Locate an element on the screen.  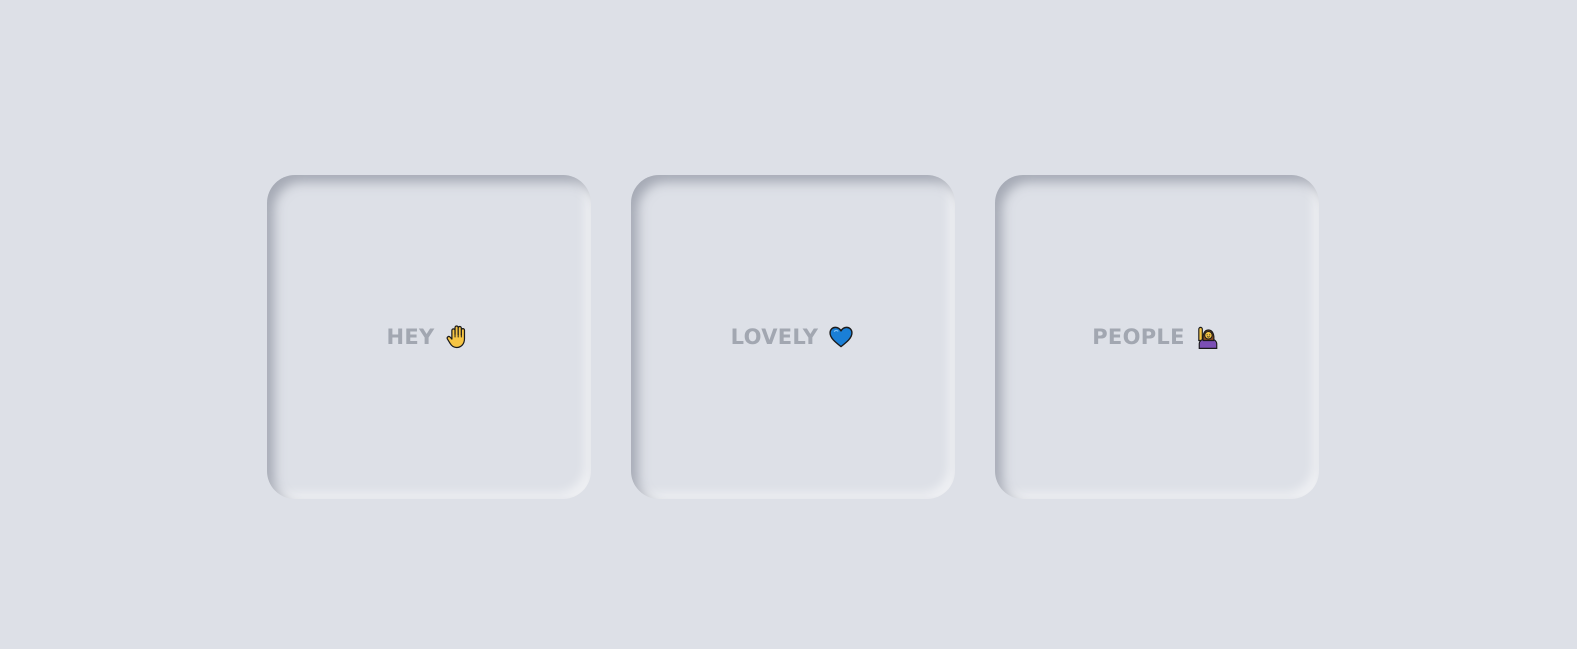
card-label: HEY is located at coordinates (428, 337).